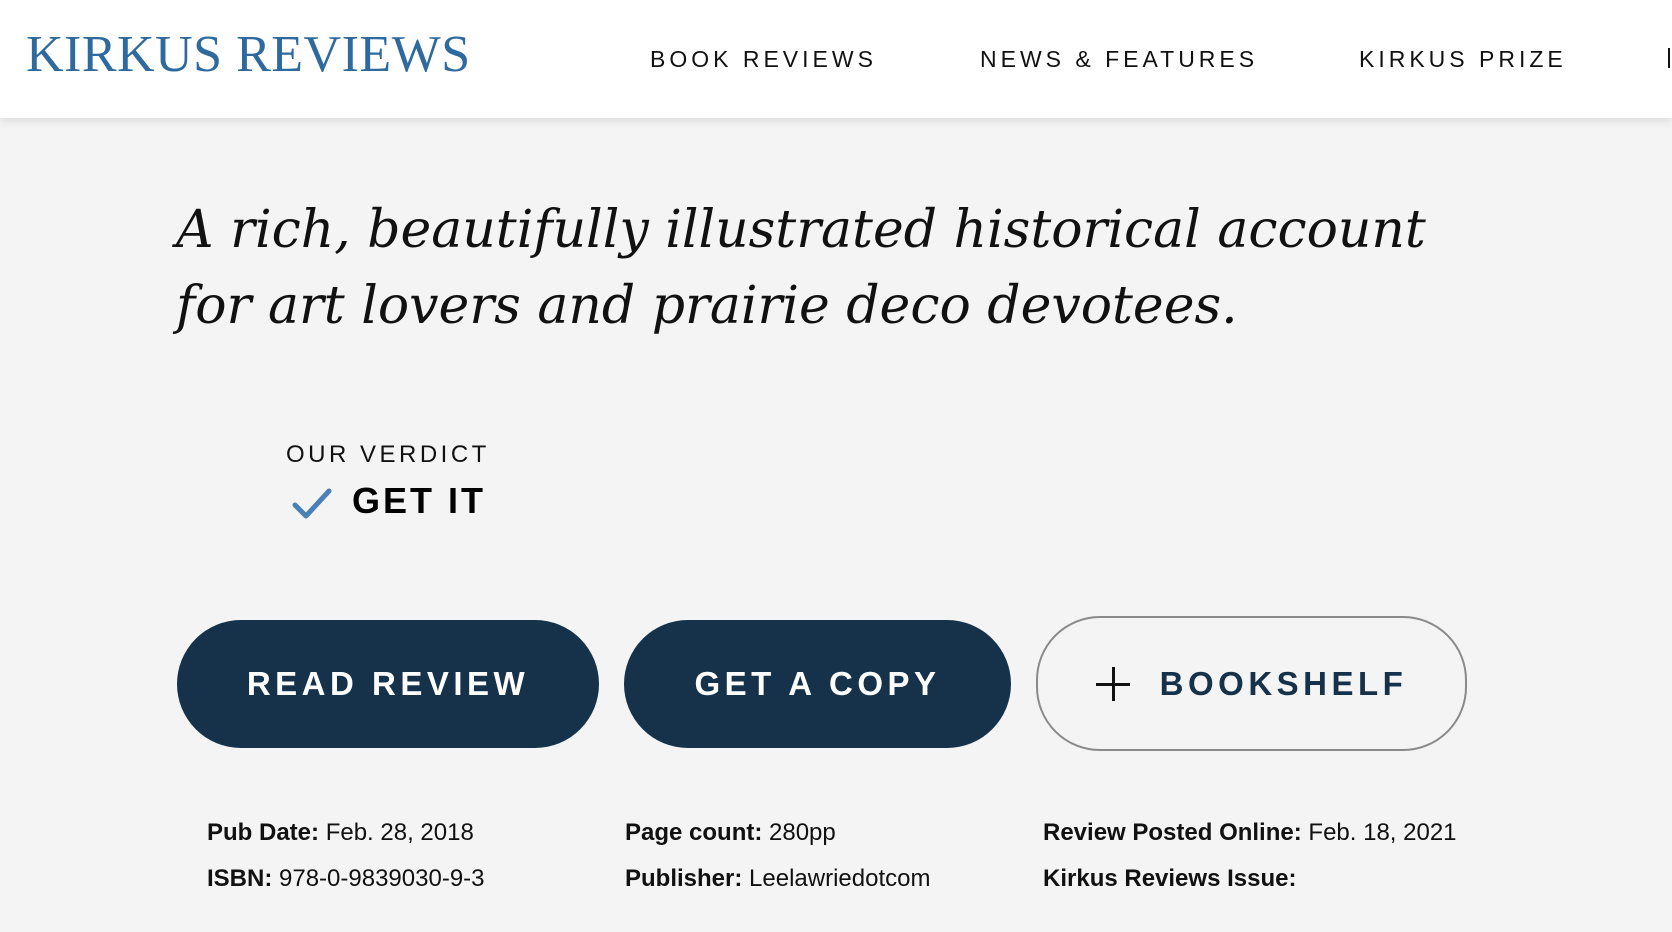  Describe the element at coordinates (312, 503) in the screenshot. I see `checkmark-icon` at that location.